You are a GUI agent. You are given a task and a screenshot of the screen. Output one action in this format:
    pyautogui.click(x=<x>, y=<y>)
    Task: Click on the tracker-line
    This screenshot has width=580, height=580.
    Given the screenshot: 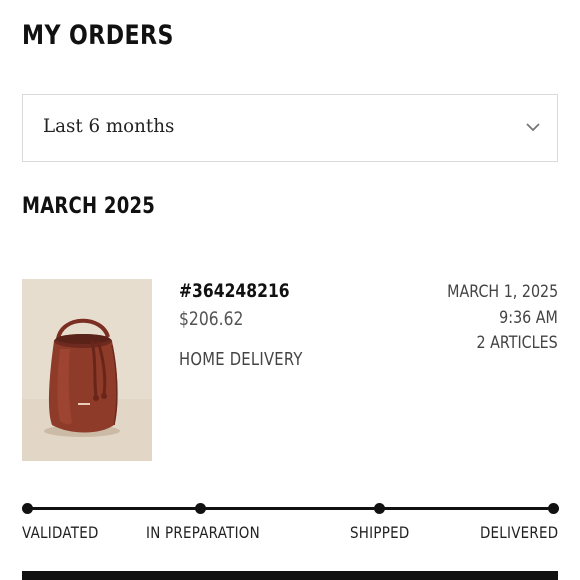 What is the action you would take?
    pyautogui.click(x=290, y=508)
    